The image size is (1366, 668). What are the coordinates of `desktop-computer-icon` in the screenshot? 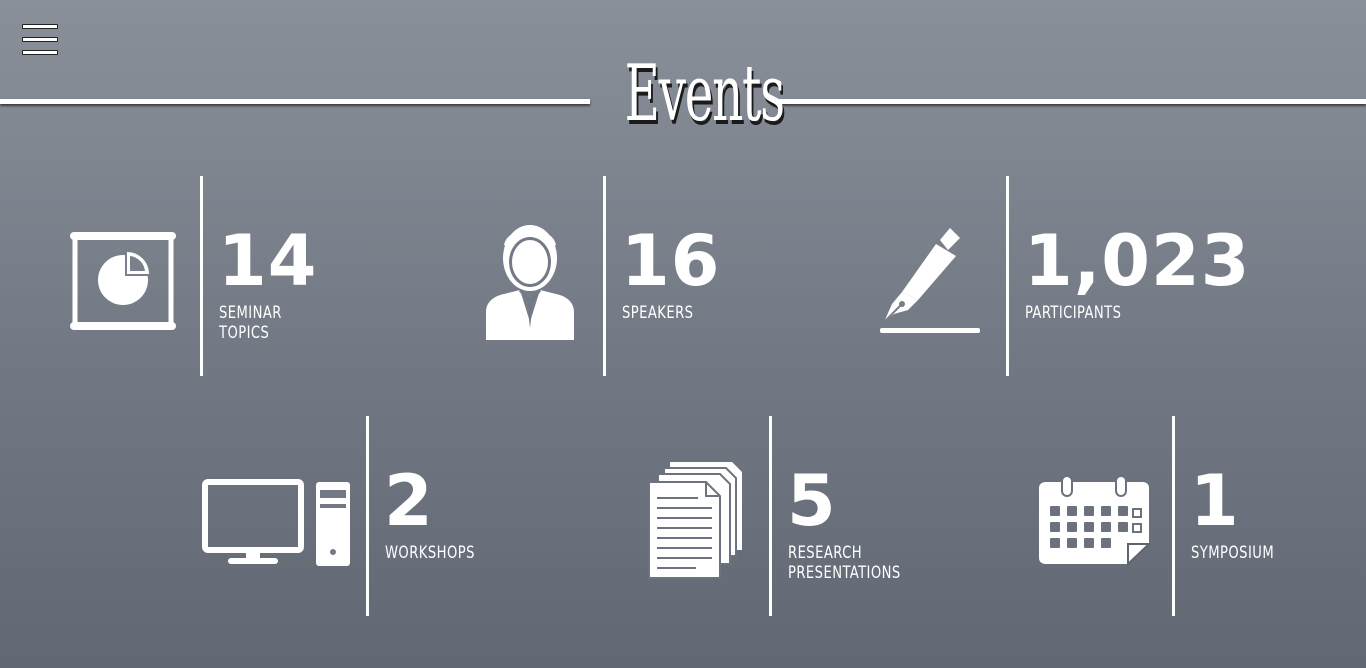 It's located at (276, 522).